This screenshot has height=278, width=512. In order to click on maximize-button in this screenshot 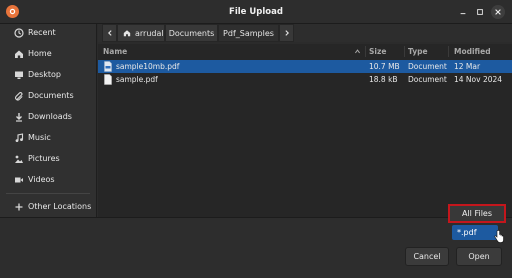, I will do `click(480, 12)`.